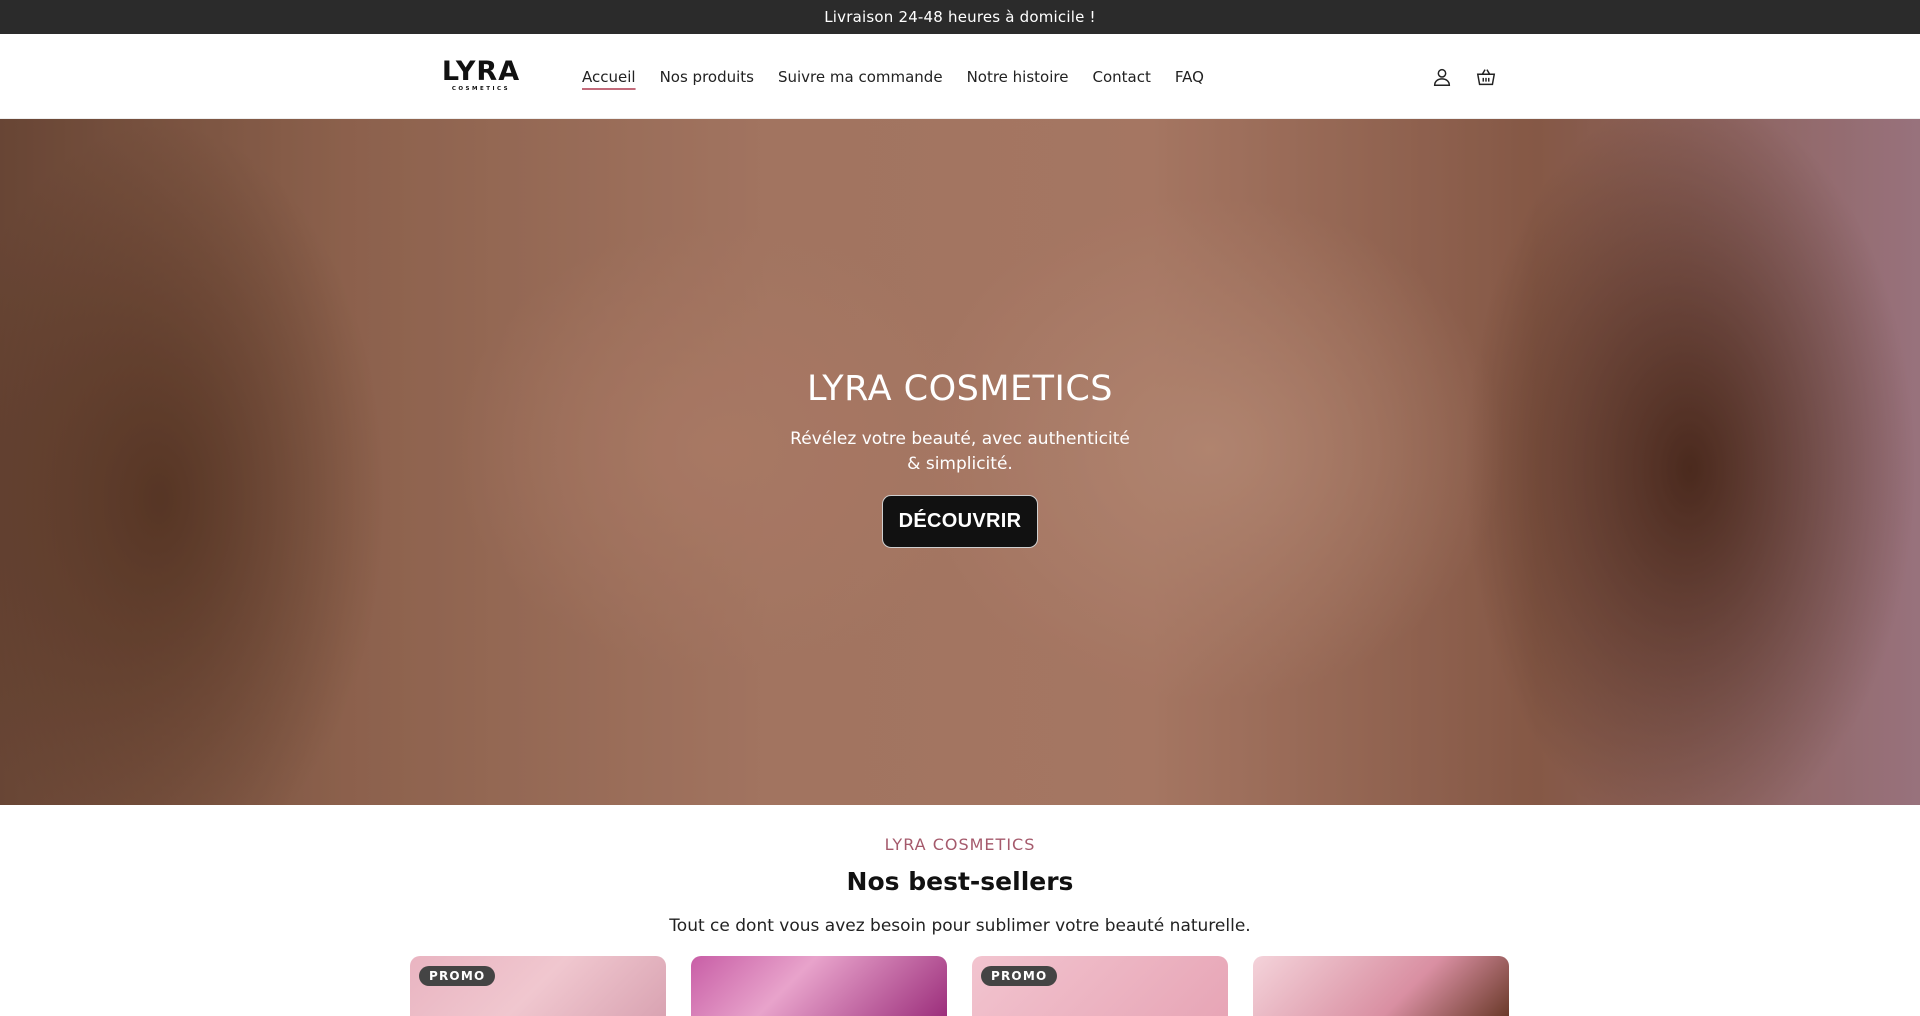 The image size is (1920, 1016). I want to click on account-icon, so click(1442, 77).